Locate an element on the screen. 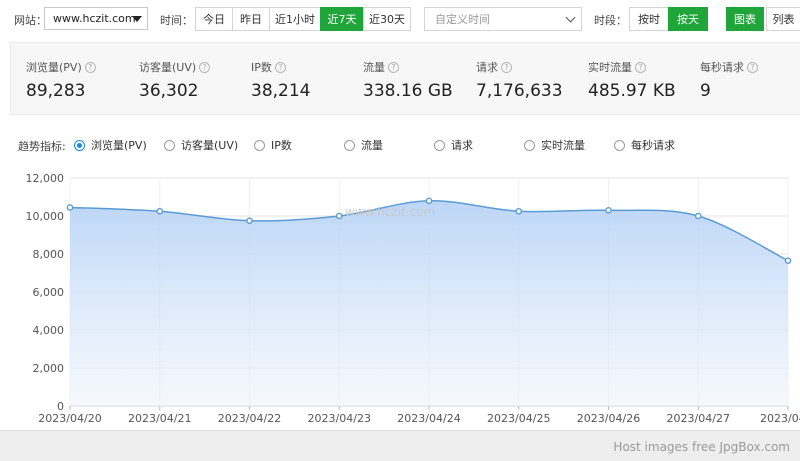 Image resolution: width=800 pixels, height=461 pixels. trend-radio-label: 实时流量 is located at coordinates (563, 145).